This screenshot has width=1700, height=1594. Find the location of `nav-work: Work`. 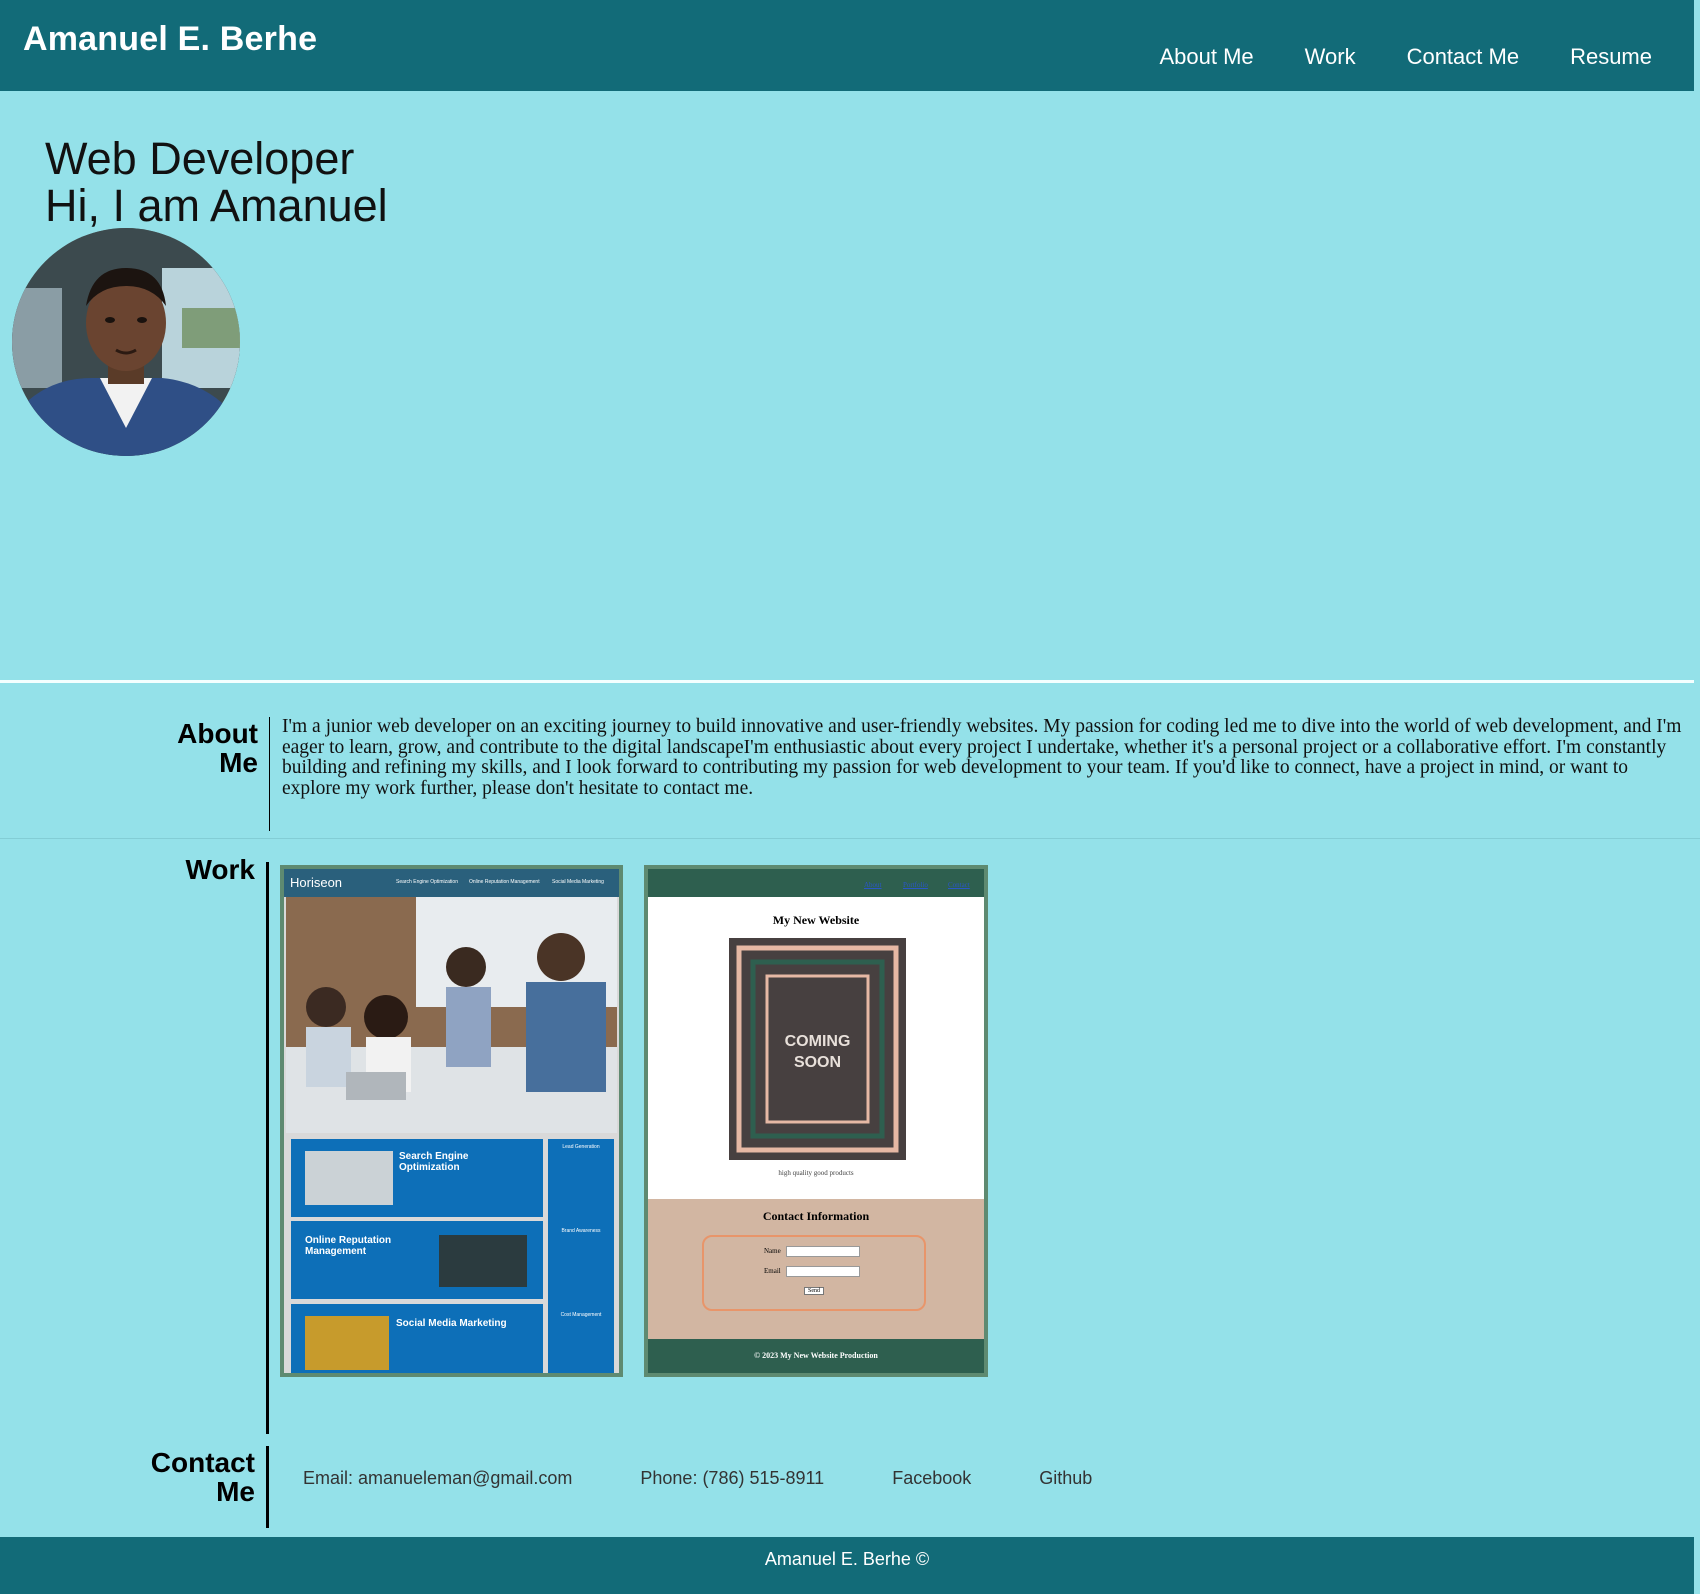

nav-work: Work is located at coordinates (1330, 57).